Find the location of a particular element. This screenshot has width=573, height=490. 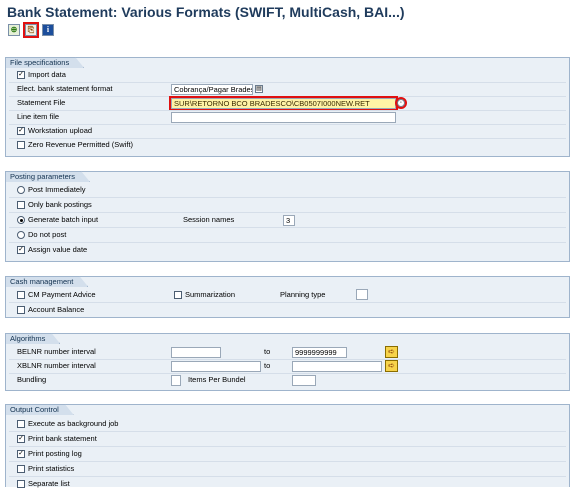

line-item-file-field is located at coordinates (283, 117).